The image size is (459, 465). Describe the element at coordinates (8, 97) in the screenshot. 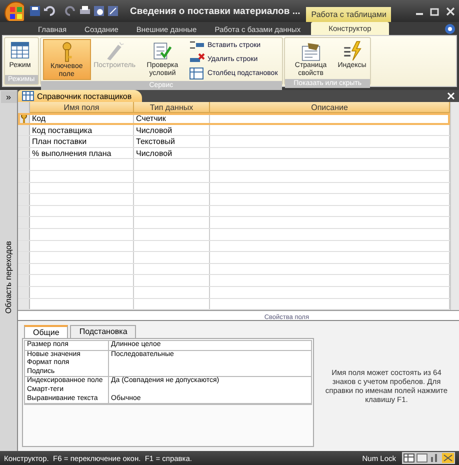

I see `expand-button: »` at that location.